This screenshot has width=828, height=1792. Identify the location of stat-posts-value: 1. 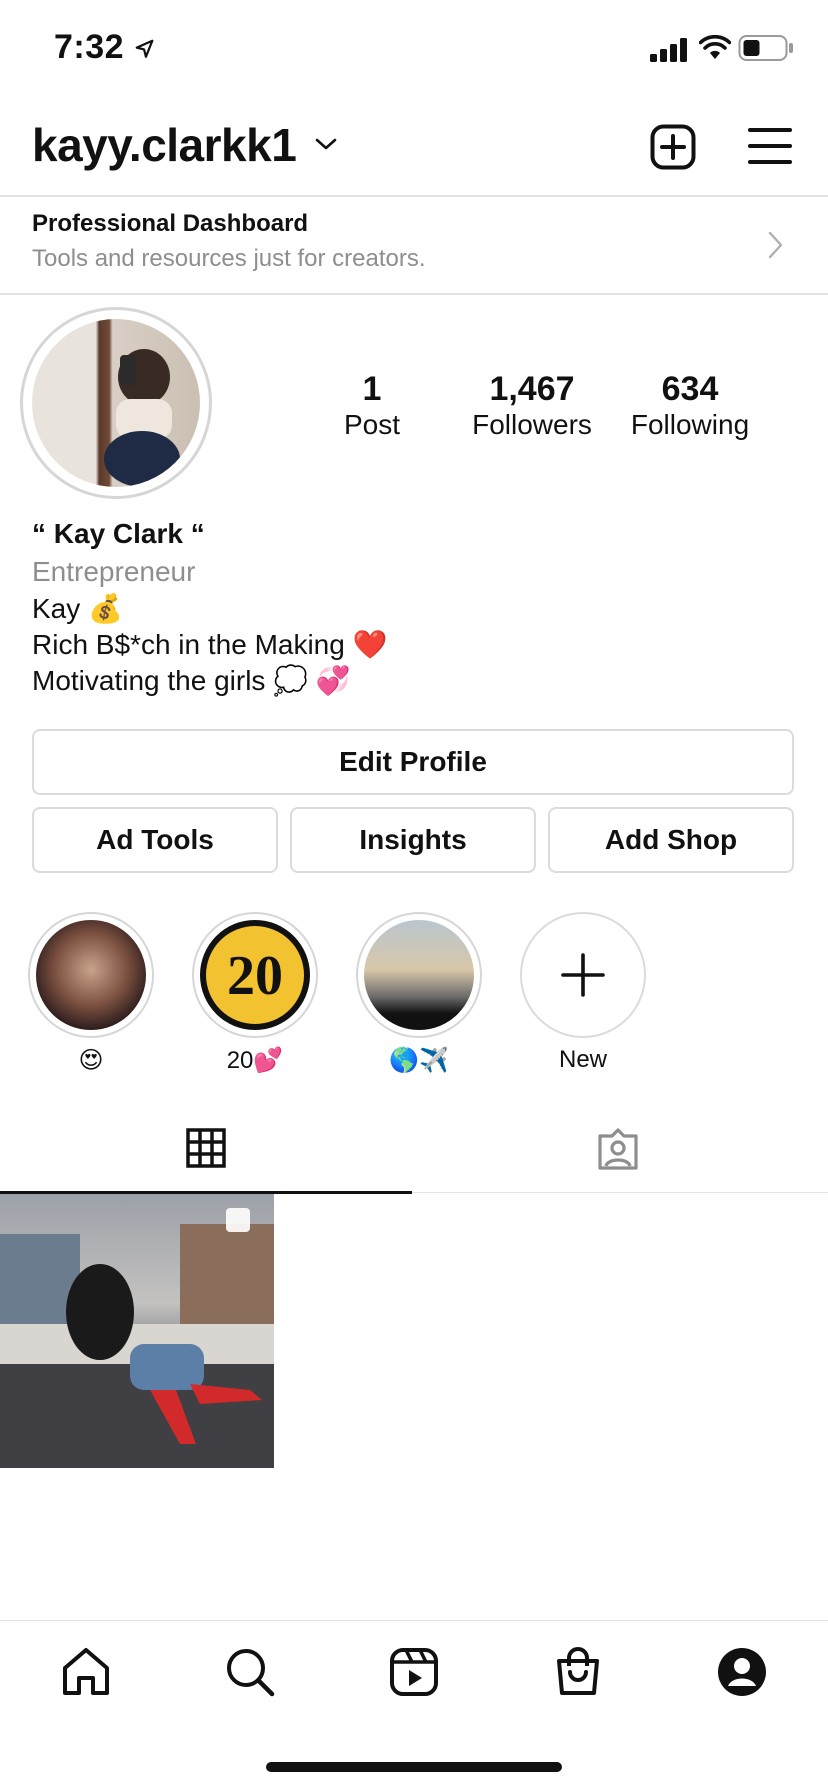
(372, 389).